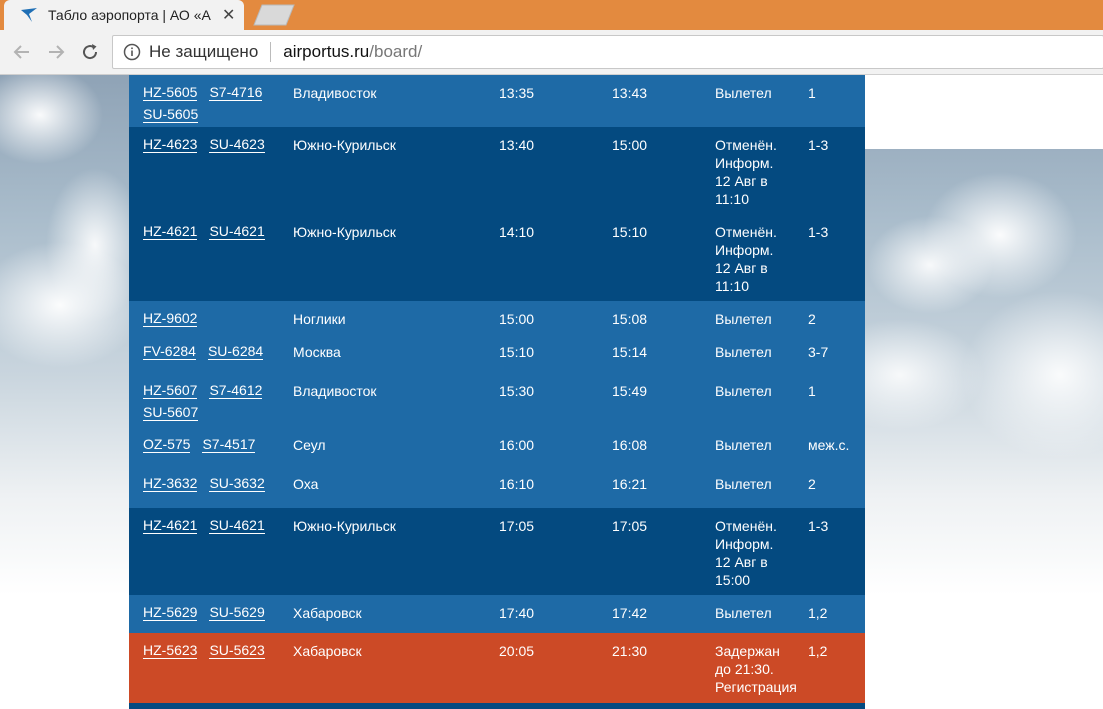  What do you see at coordinates (236, 390) in the screenshot?
I see `flight-number-link: S7-4612` at bounding box center [236, 390].